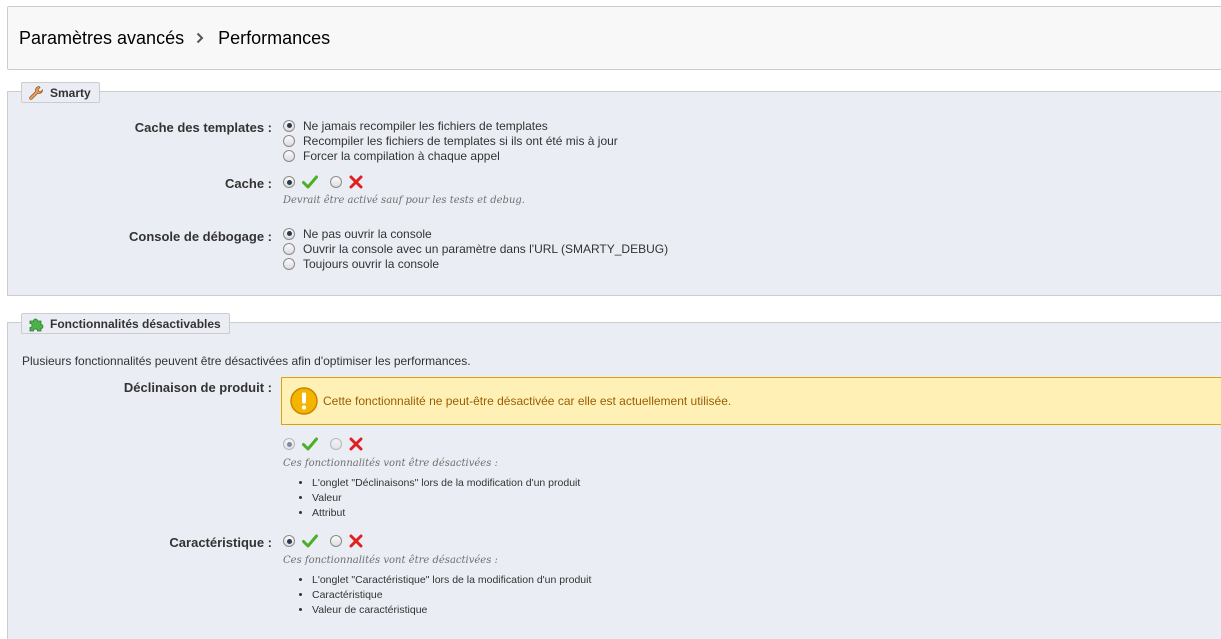 Image resolution: width=1221 pixels, height=639 pixels. I want to click on combinations-label: Déclinaison de produit :, so click(197, 387).